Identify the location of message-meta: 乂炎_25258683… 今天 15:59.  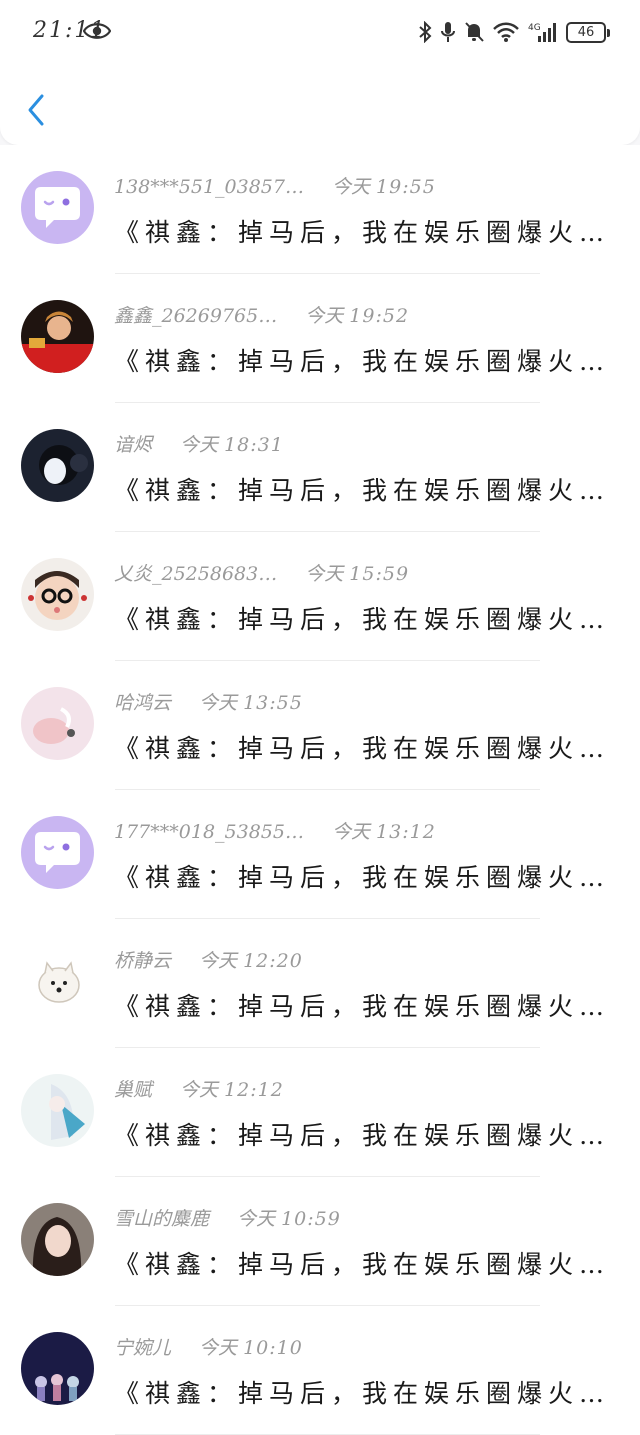
(261, 572).